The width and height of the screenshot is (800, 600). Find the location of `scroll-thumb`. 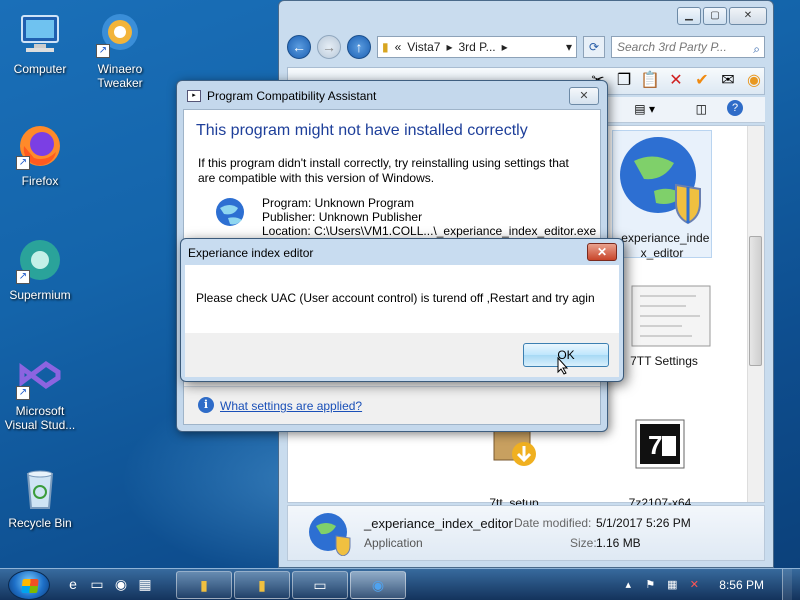

scroll-thumb is located at coordinates (755, 301).